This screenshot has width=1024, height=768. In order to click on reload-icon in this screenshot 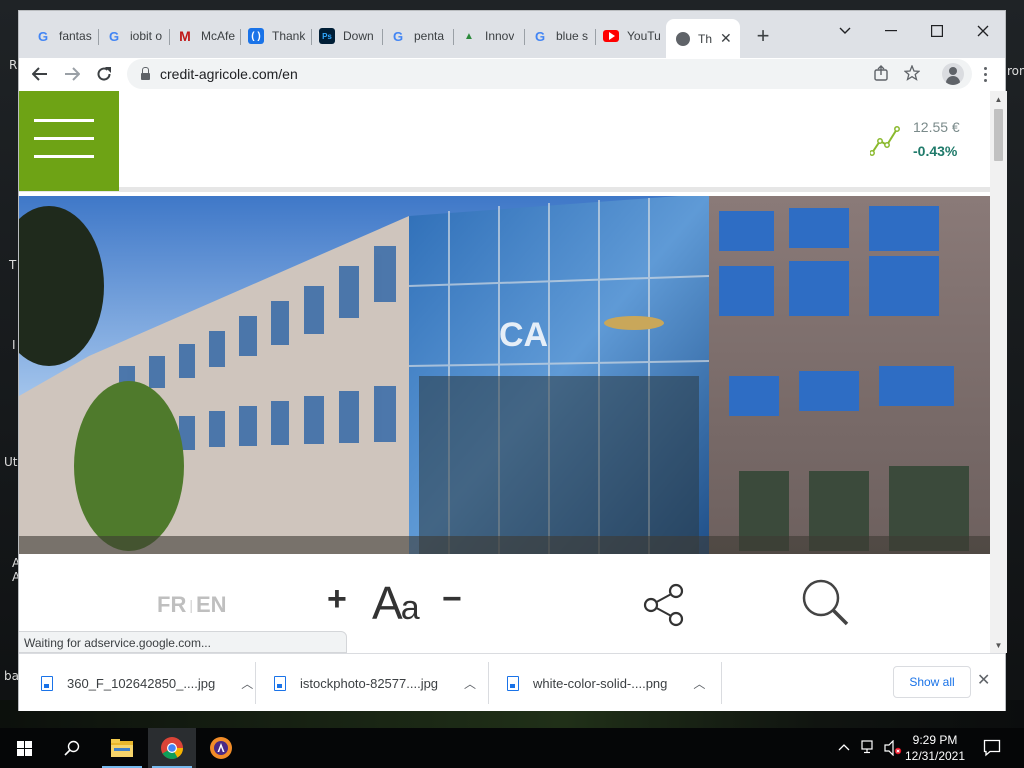, I will do `click(104, 74)`.